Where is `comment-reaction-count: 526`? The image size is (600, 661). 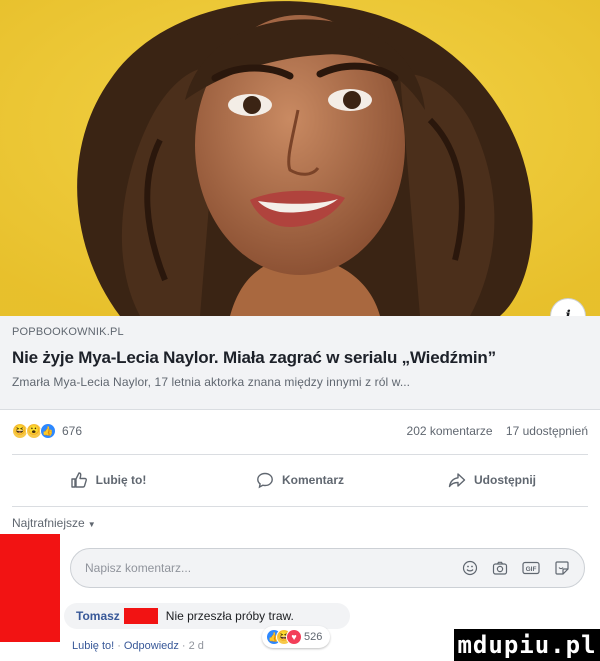 comment-reaction-count: 526 is located at coordinates (313, 637).